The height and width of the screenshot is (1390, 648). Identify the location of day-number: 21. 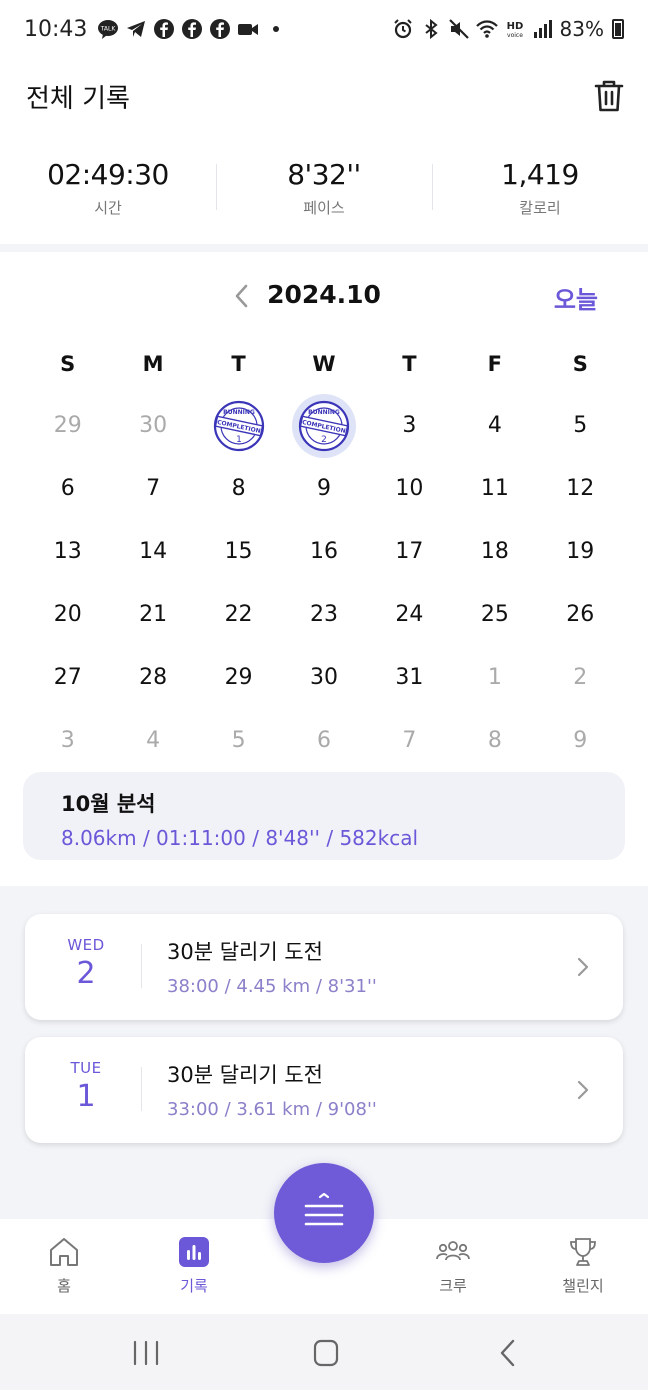
(153, 614).